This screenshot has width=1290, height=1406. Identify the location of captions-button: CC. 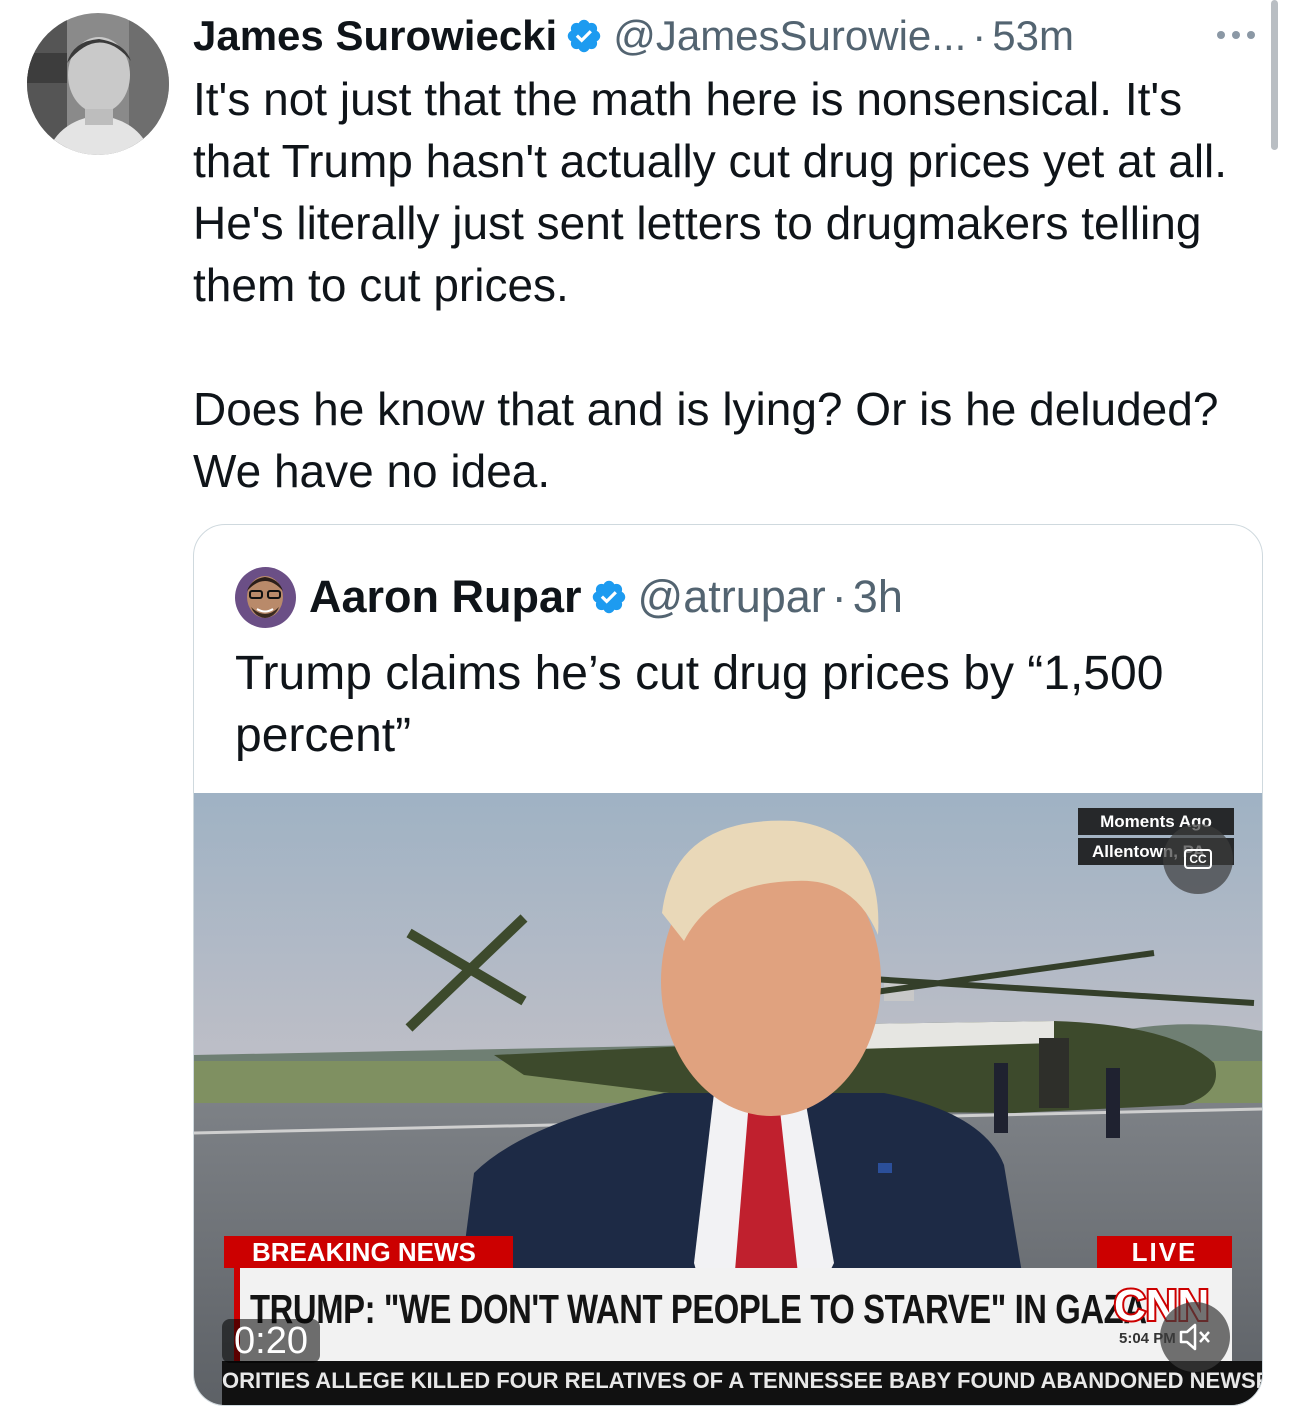
(1198, 859).